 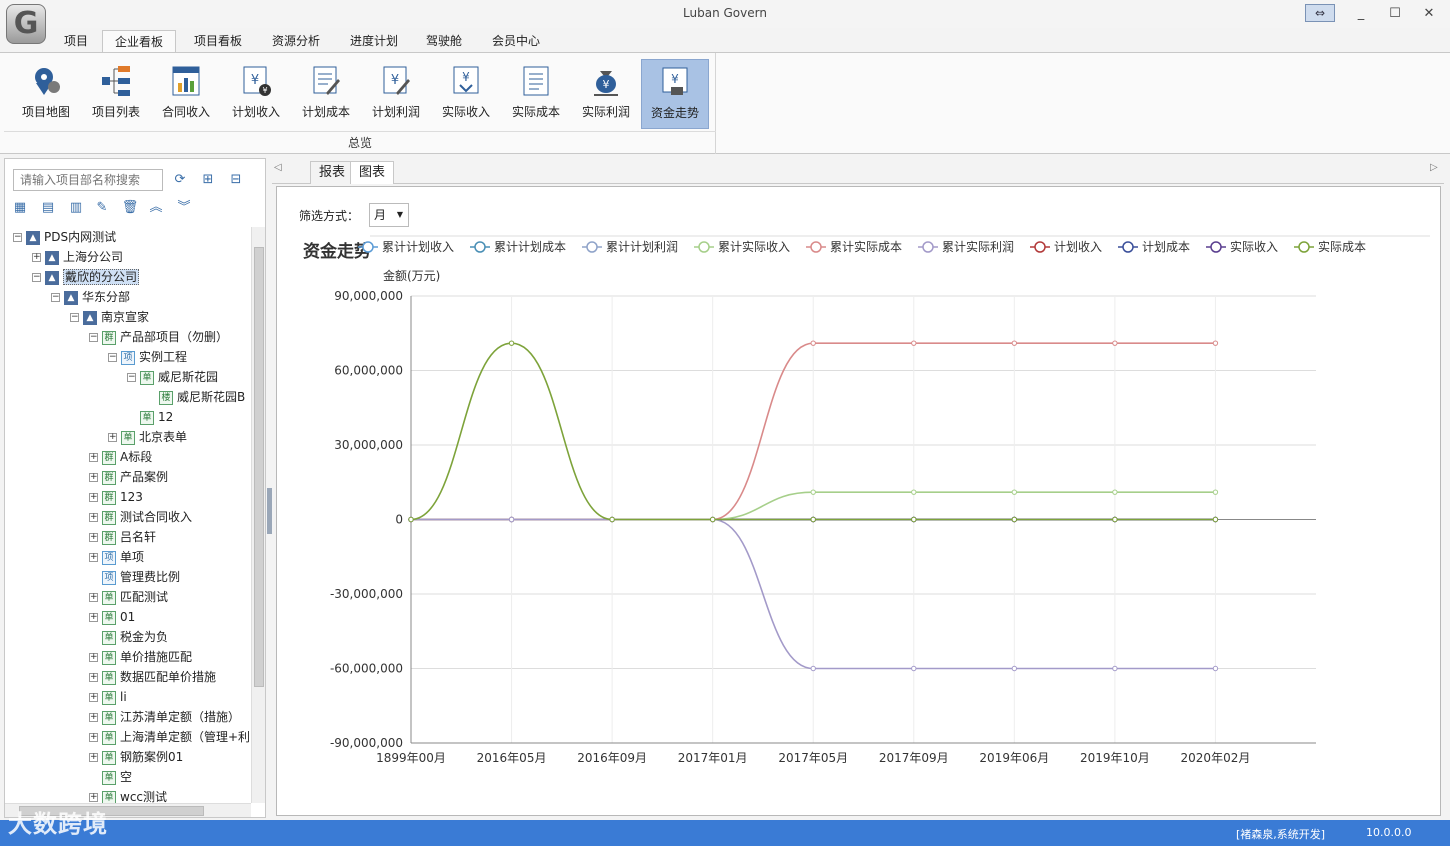 I want to click on tab-report: 报表, so click(x=332, y=172).